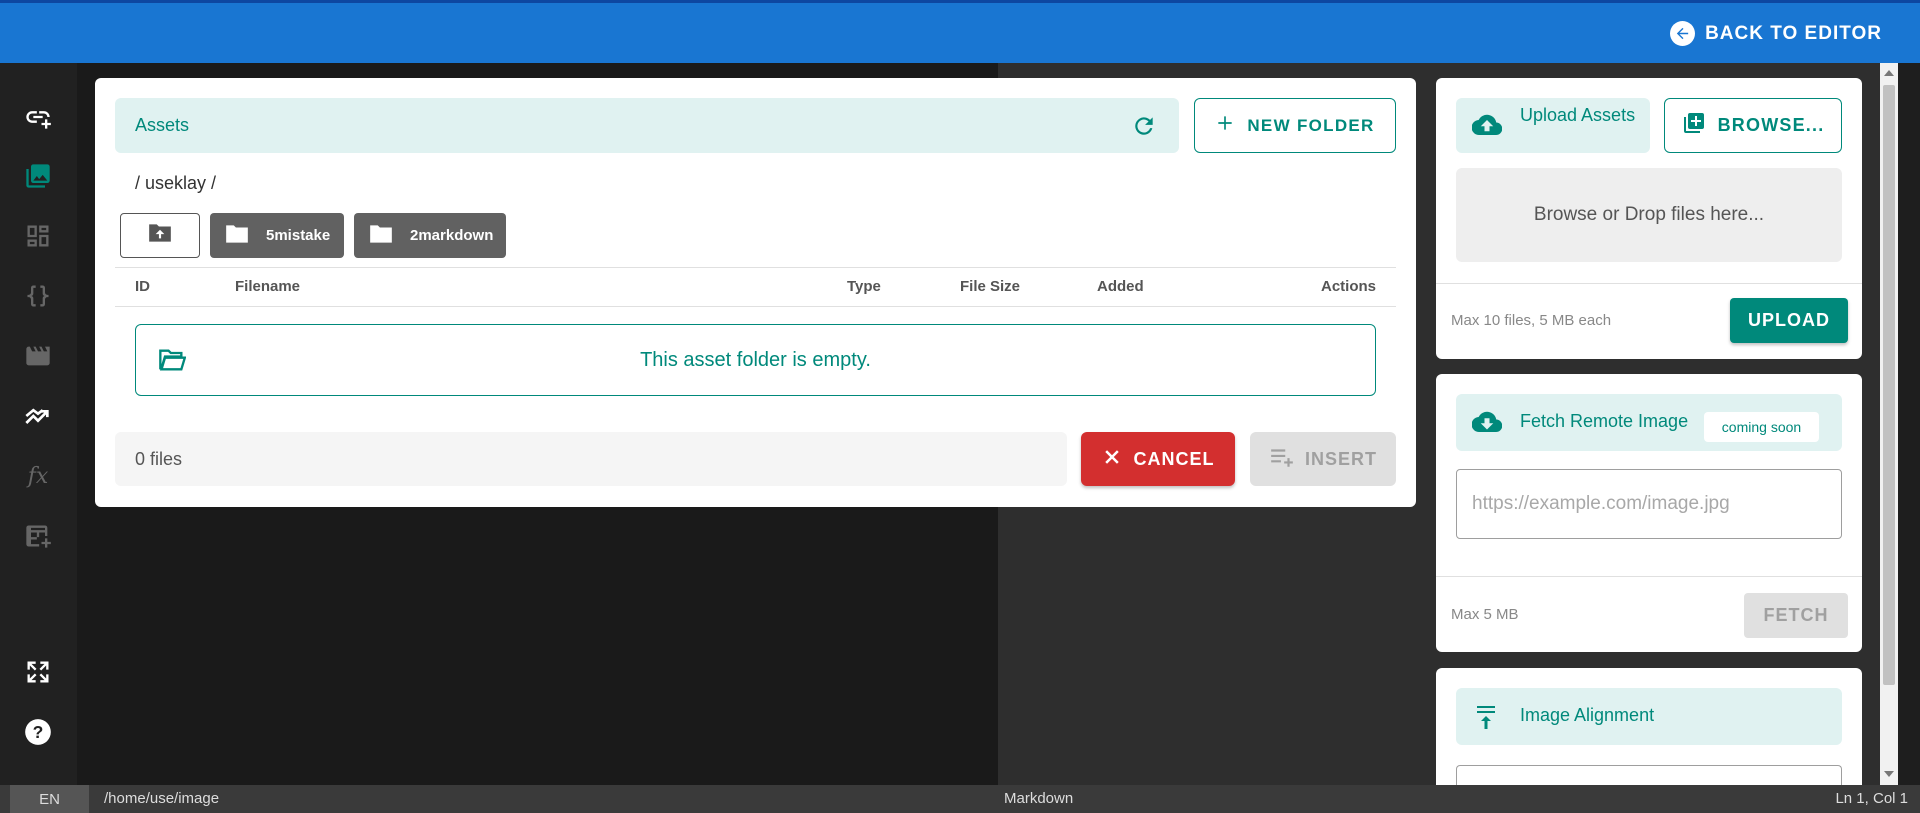 This screenshot has height=813, width=1920. What do you see at coordinates (38, 476) in the screenshot?
I see `function-icon: fx` at bounding box center [38, 476].